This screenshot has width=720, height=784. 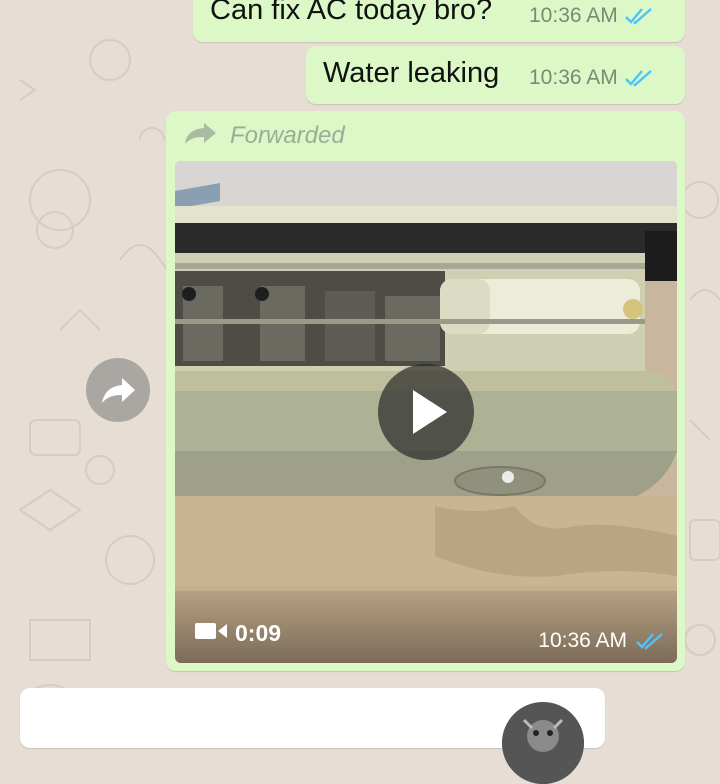 I want to click on forwarded-label: Forwarded, so click(x=287, y=135).